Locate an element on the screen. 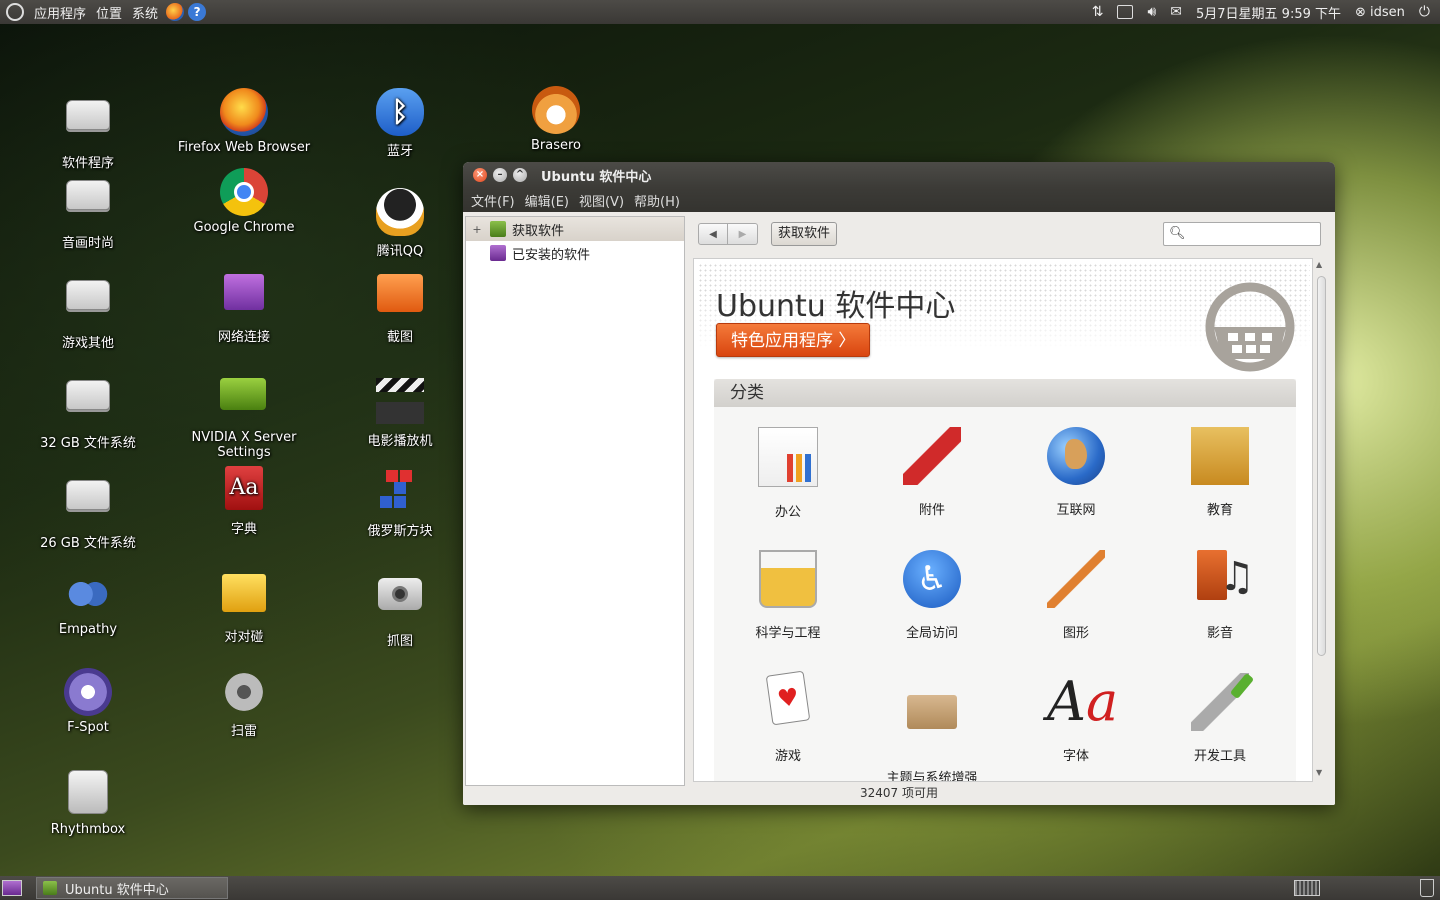 The image size is (1440, 900). mail-icon: ✉ is located at coordinates (1176, 12).